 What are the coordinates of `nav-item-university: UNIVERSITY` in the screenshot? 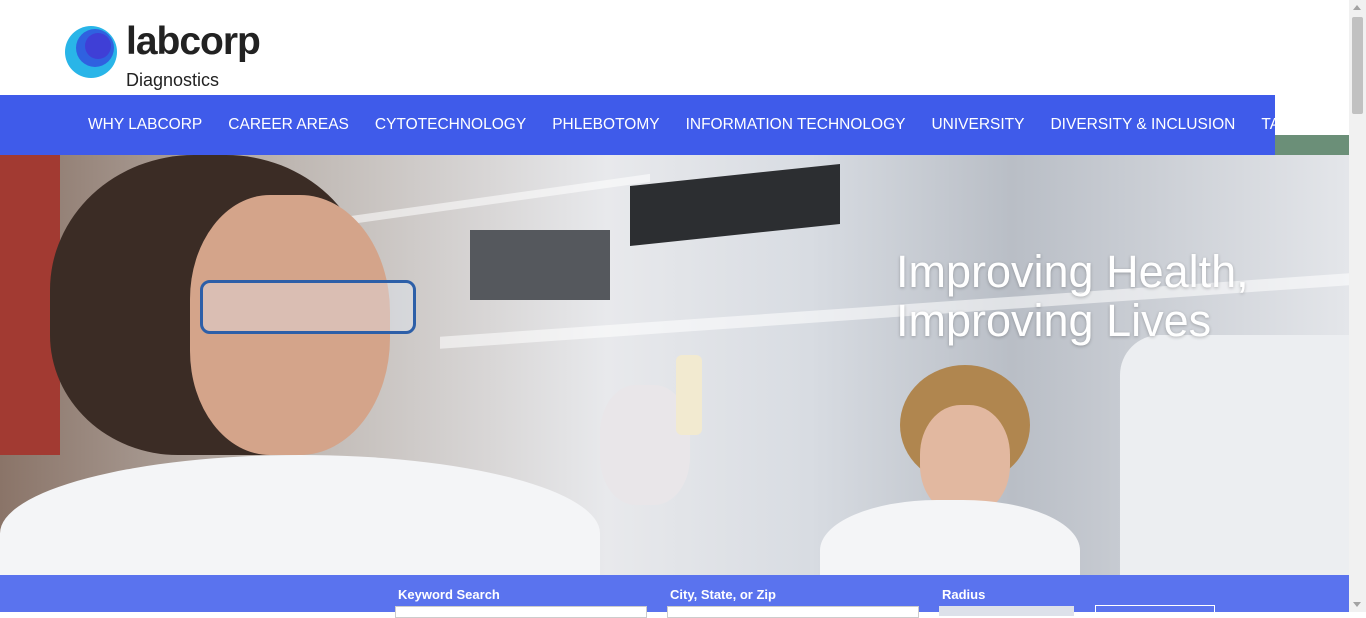 It's located at (977, 125).